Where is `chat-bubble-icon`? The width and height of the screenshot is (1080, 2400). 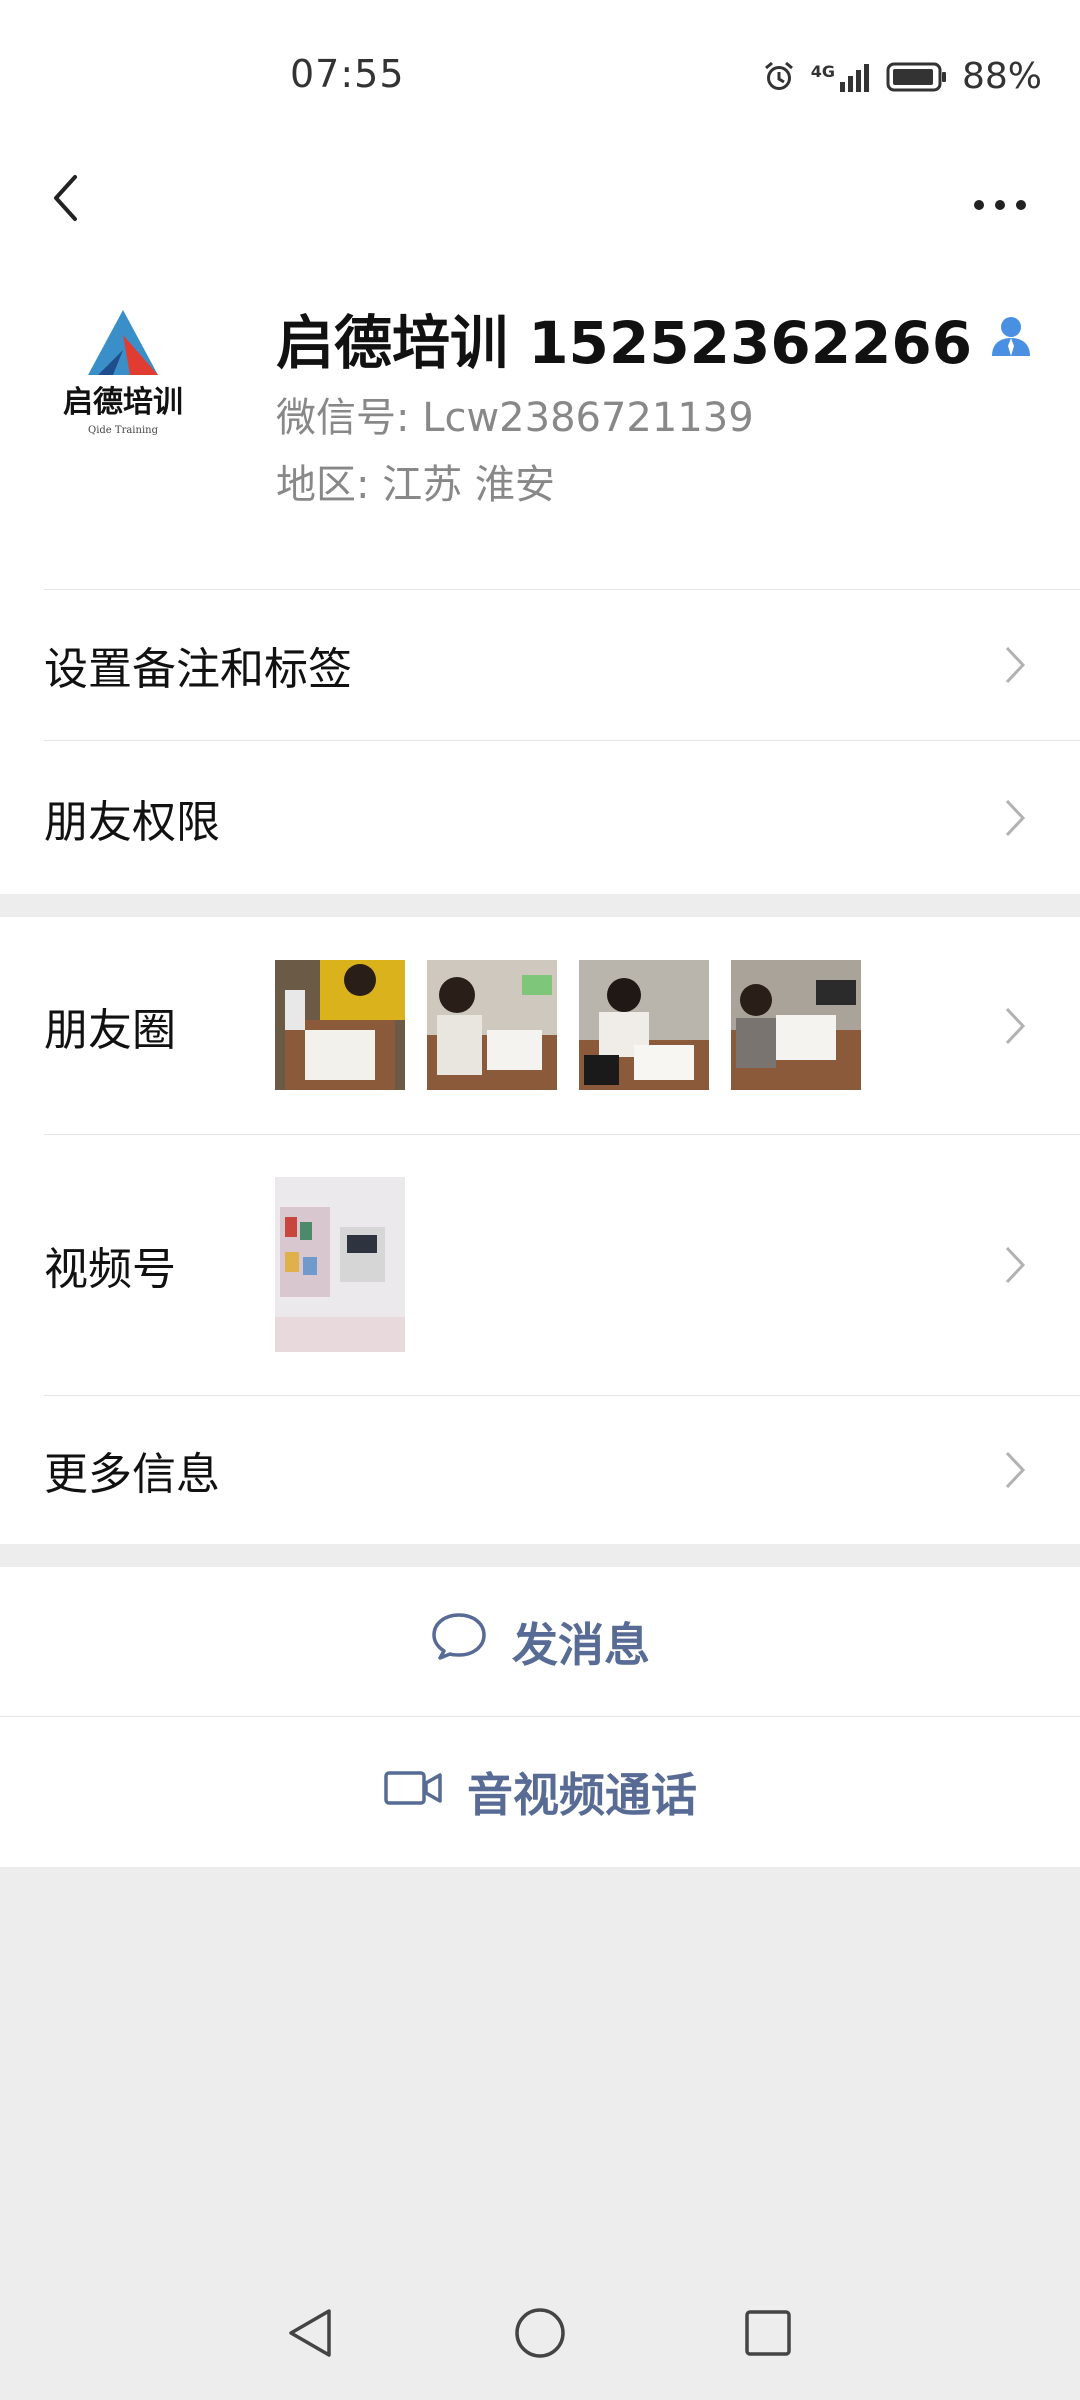 chat-bubble-icon is located at coordinates (459, 1641).